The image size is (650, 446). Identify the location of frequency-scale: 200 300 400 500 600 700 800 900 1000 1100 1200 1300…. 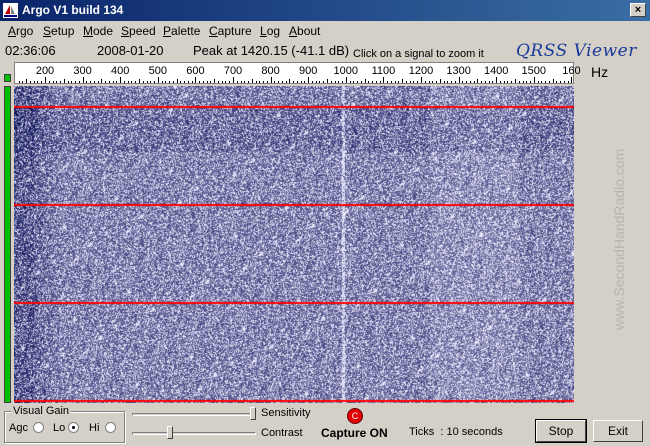
(297, 73).